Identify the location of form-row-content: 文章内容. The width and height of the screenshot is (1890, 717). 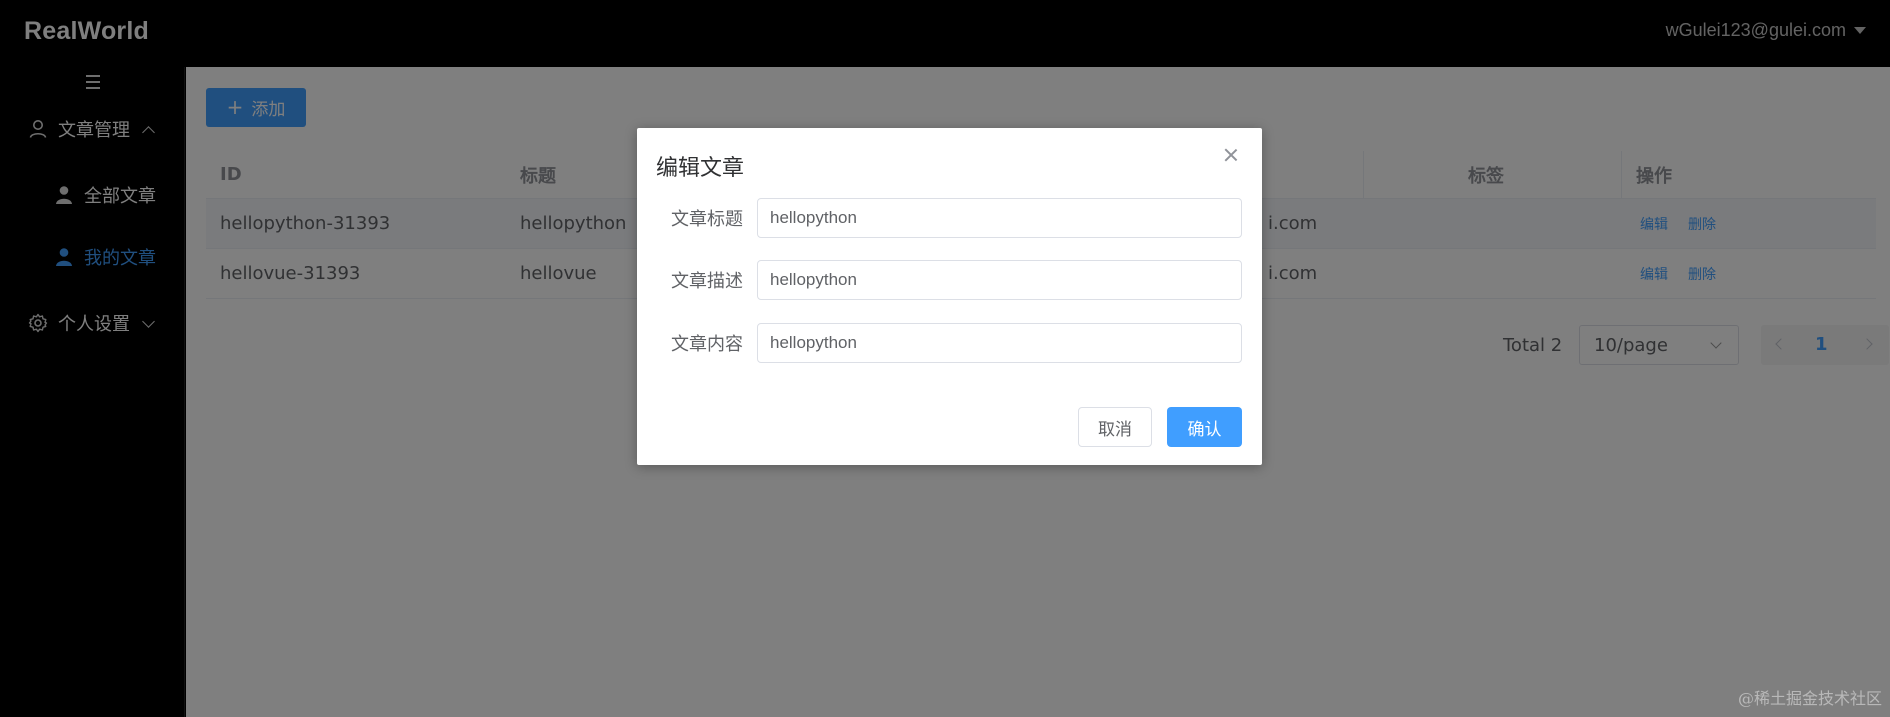
(949, 343).